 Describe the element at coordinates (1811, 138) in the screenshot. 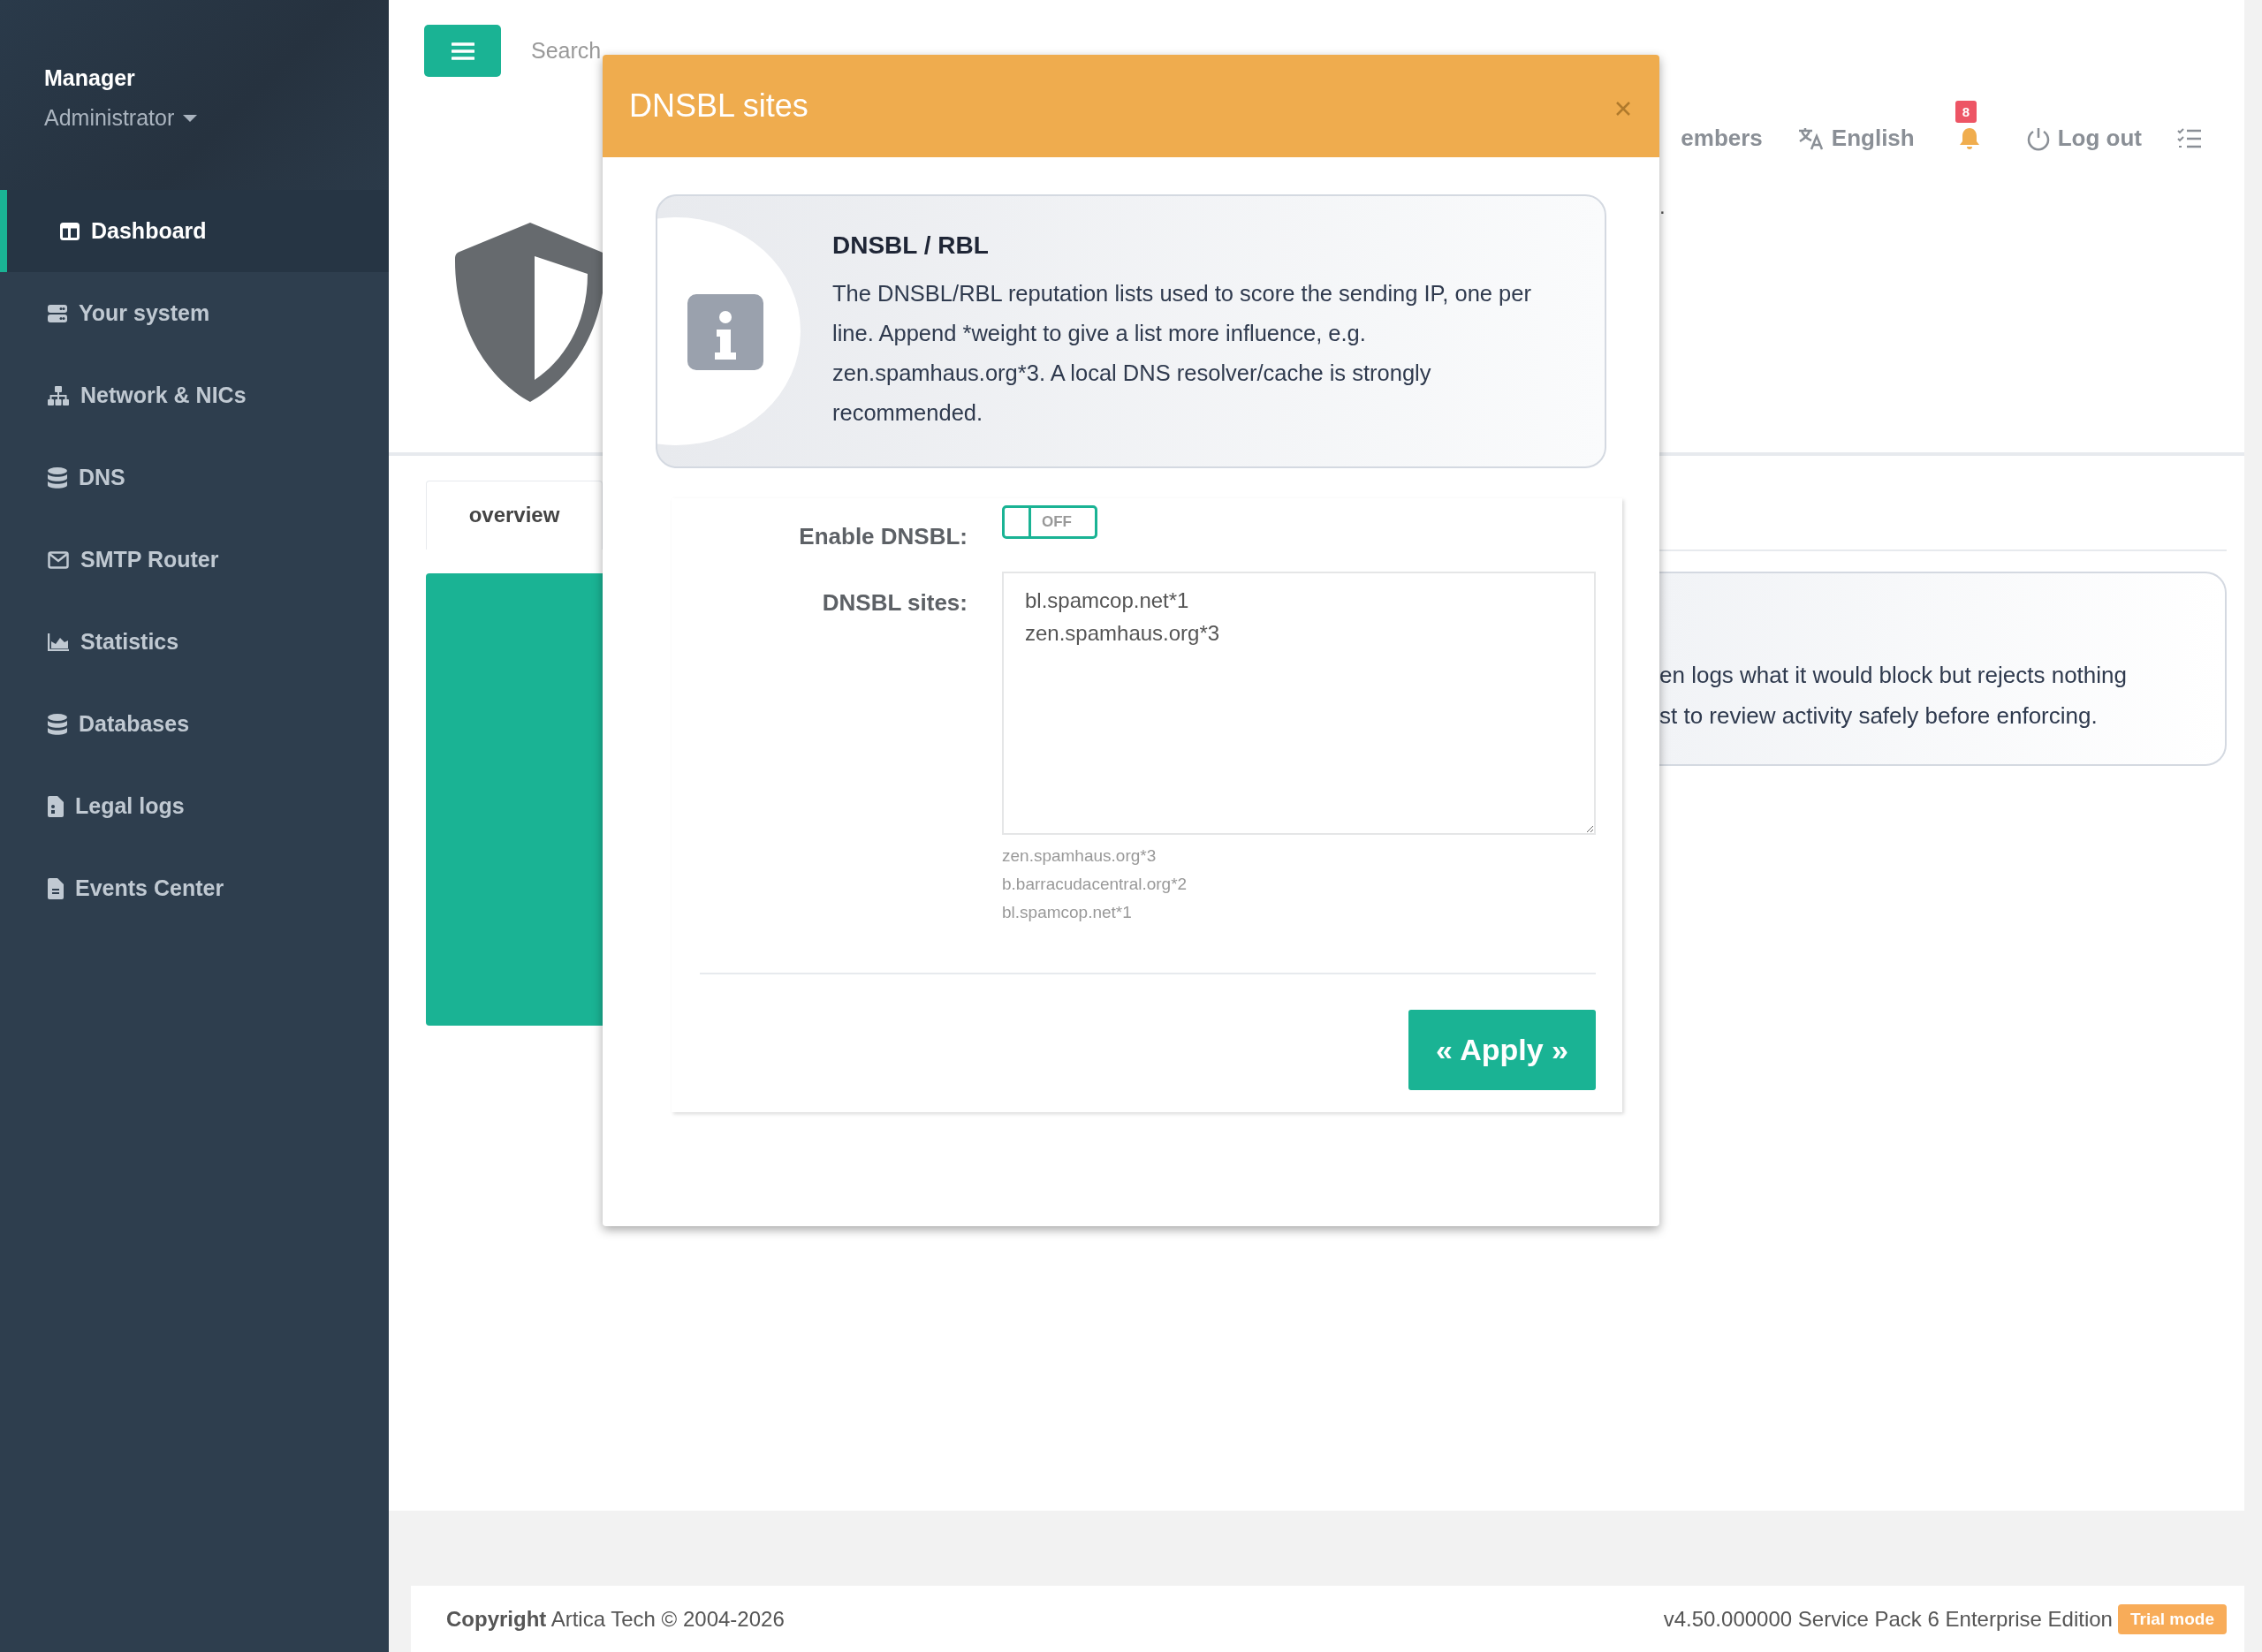

I see `translate-icon` at that location.